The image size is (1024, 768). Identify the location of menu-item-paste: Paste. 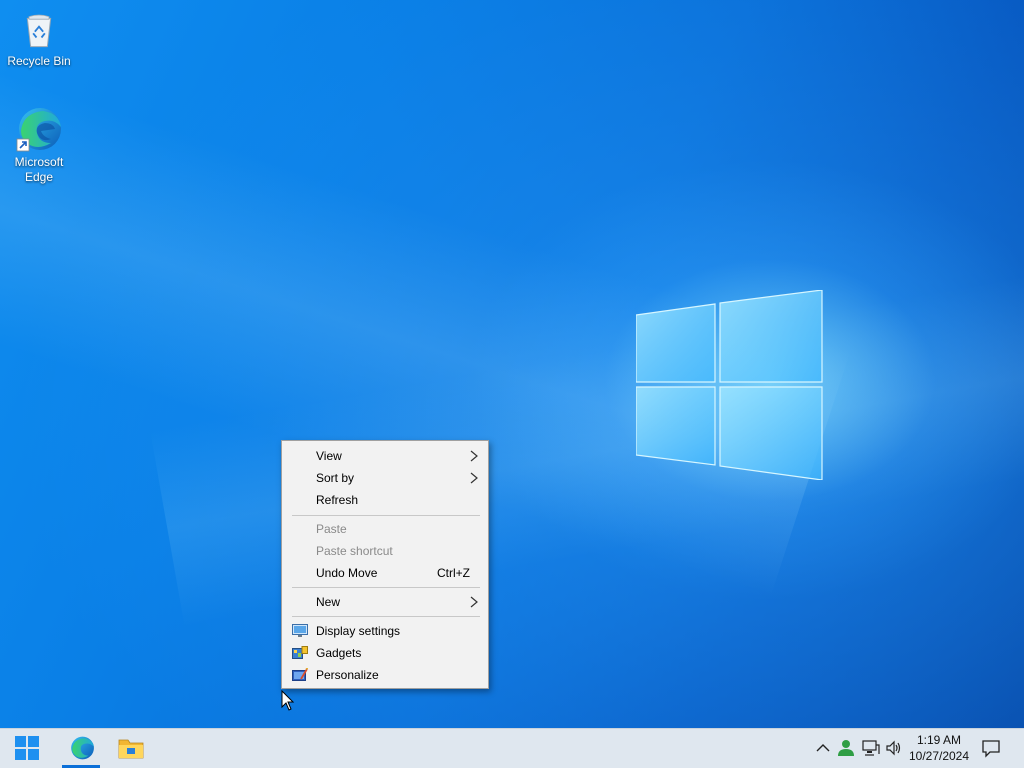
(385, 529).